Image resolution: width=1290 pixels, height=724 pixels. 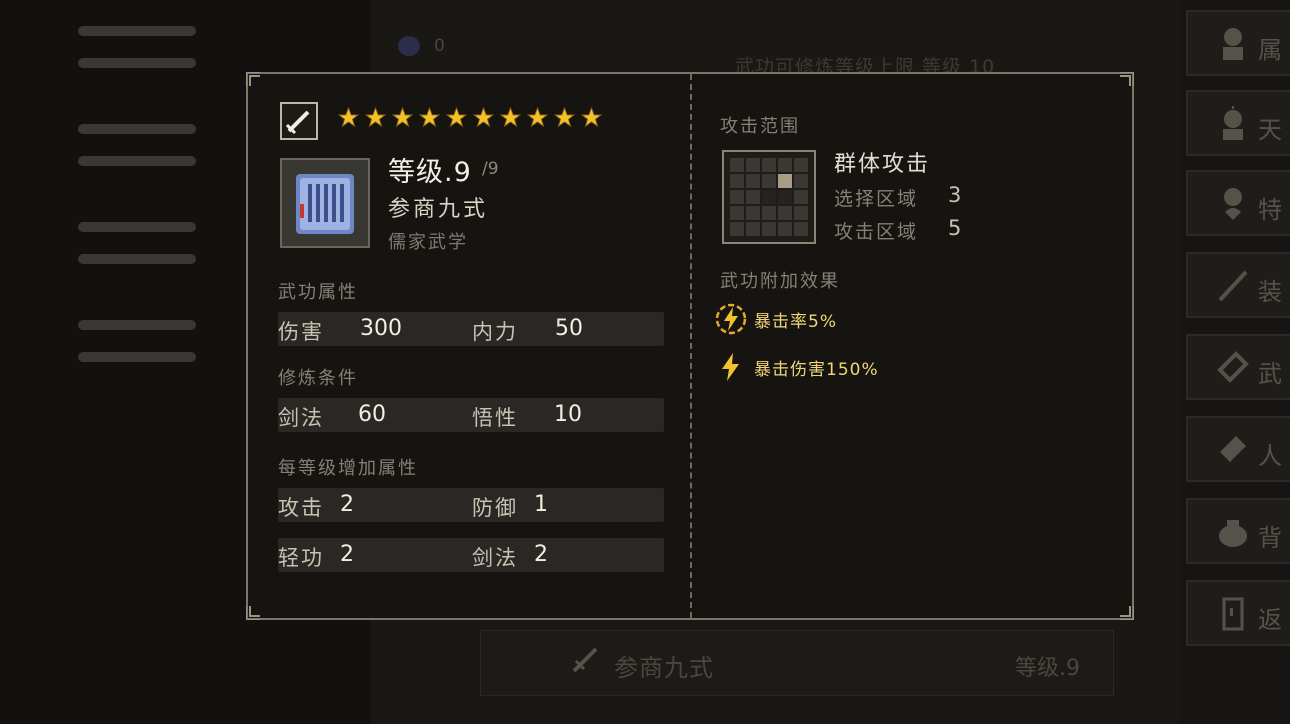 What do you see at coordinates (955, 195) in the screenshot?
I see `range-value: 3` at bounding box center [955, 195].